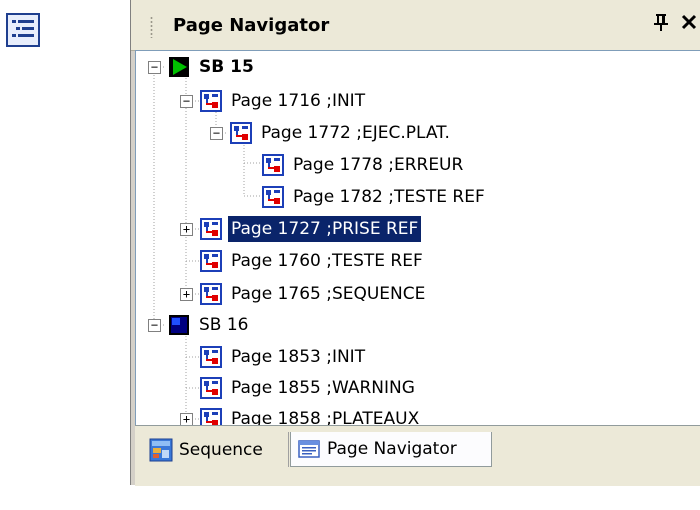 This screenshot has height=510, width=700. Describe the element at coordinates (298, 101) in the screenshot. I see `tree-node-label: Page 1716 ;INIT` at that location.